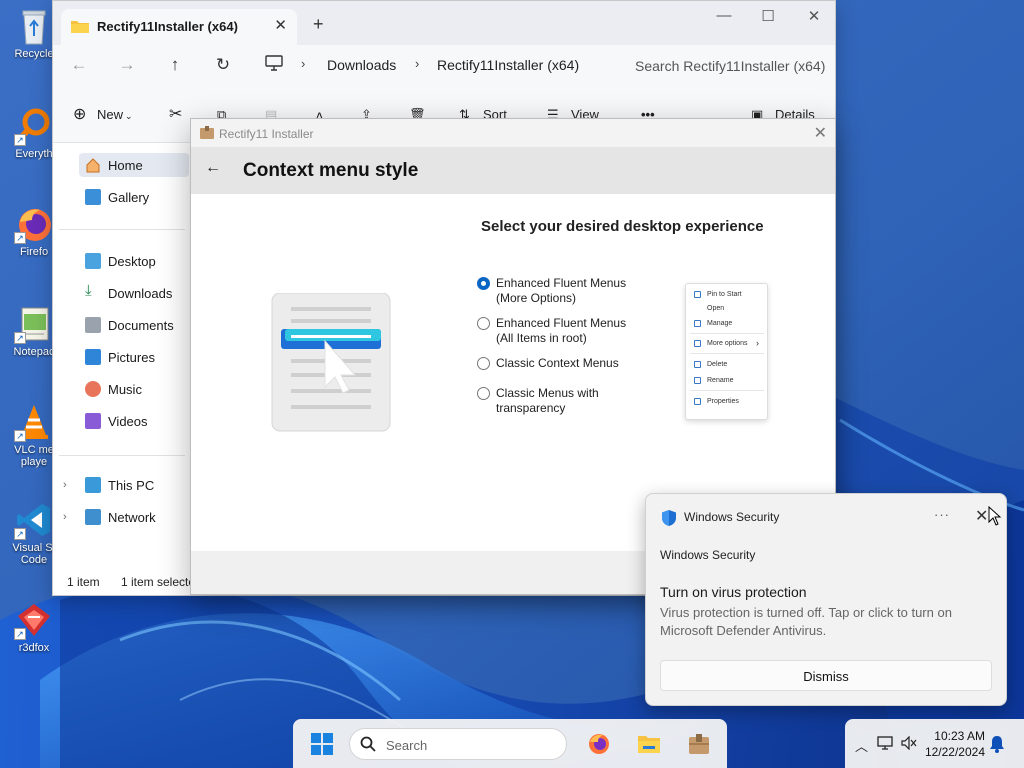 The image size is (1024, 768). I want to click on explorer-search-input: Search Rectify11Installer (x64), so click(724, 66).